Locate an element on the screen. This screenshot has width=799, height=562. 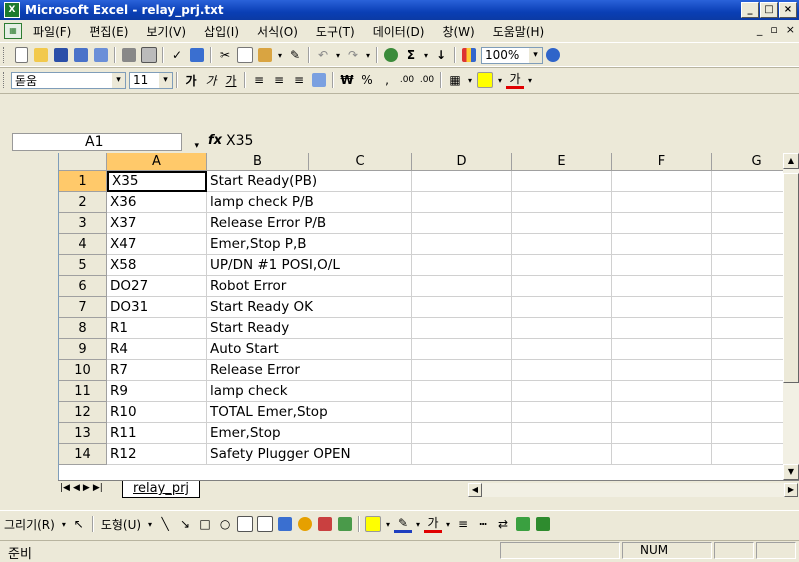
column-header-d: D is located at coordinates (462, 162).